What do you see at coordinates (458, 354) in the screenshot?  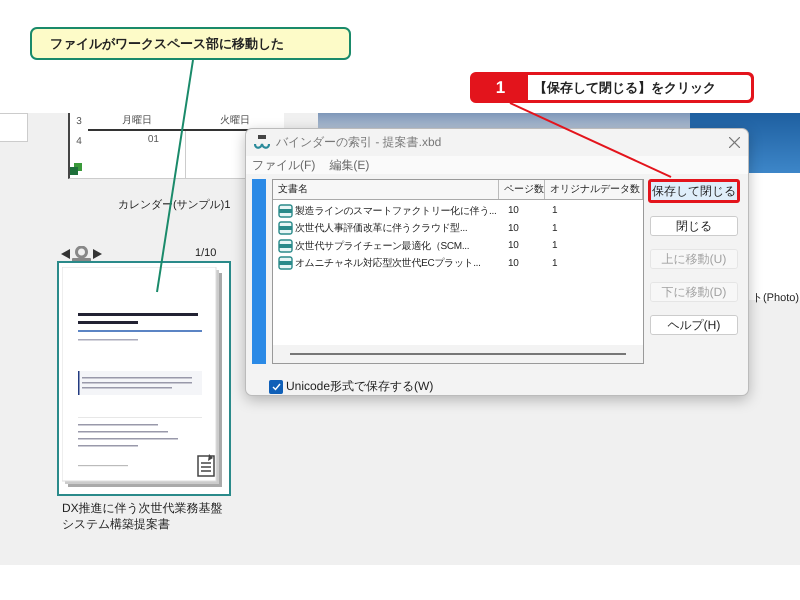 I see `scroll-bar` at bounding box center [458, 354].